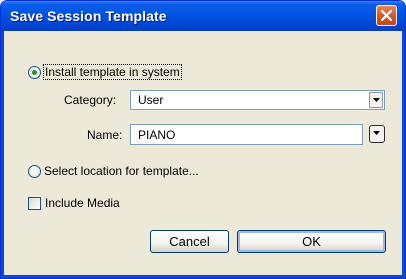  I want to click on category-value: User, so click(151, 100).